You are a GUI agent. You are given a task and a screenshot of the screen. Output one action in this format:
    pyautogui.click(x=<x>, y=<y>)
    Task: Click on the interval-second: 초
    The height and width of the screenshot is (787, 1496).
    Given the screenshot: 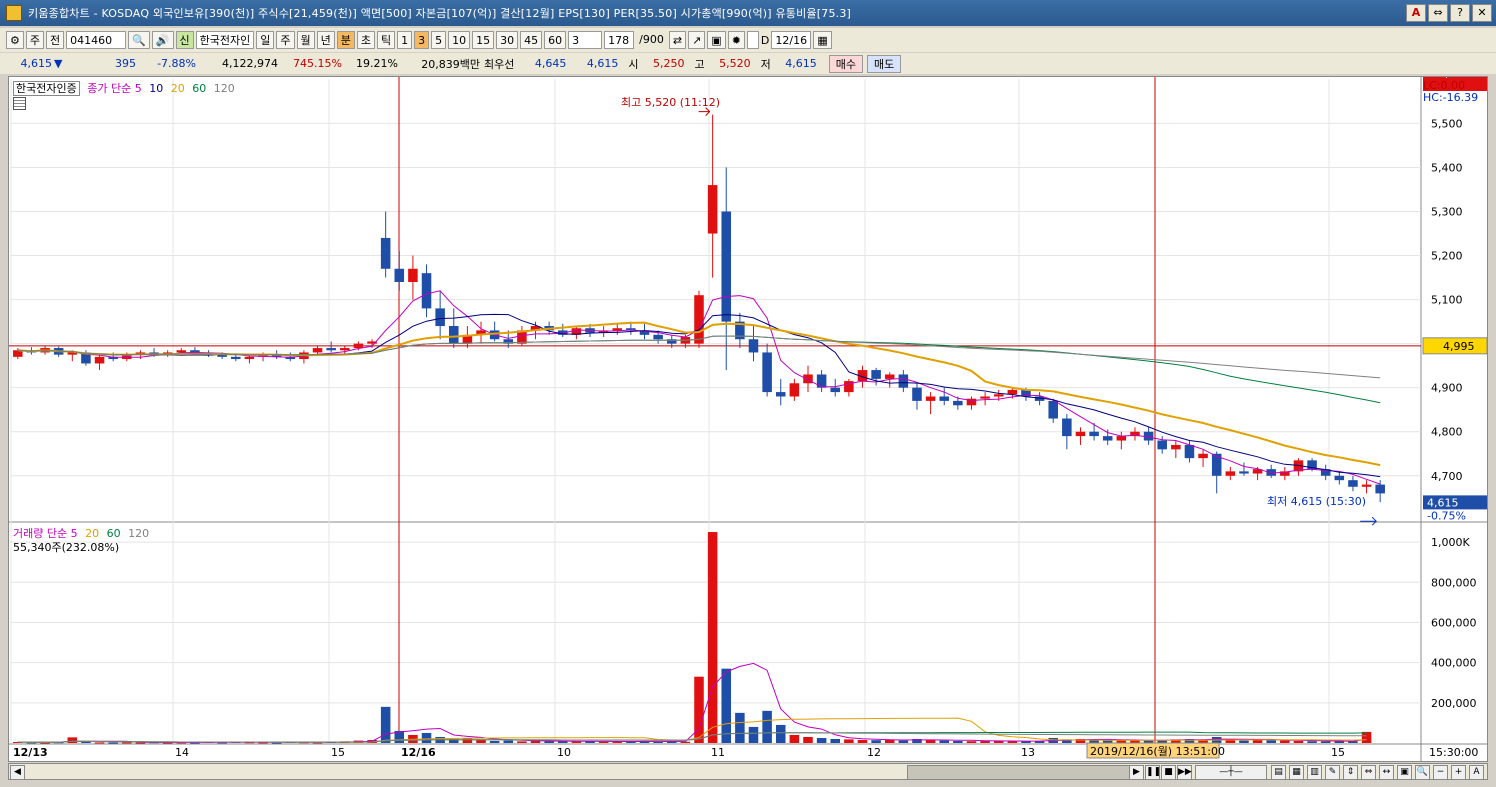 What is the action you would take?
    pyautogui.click(x=366, y=40)
    